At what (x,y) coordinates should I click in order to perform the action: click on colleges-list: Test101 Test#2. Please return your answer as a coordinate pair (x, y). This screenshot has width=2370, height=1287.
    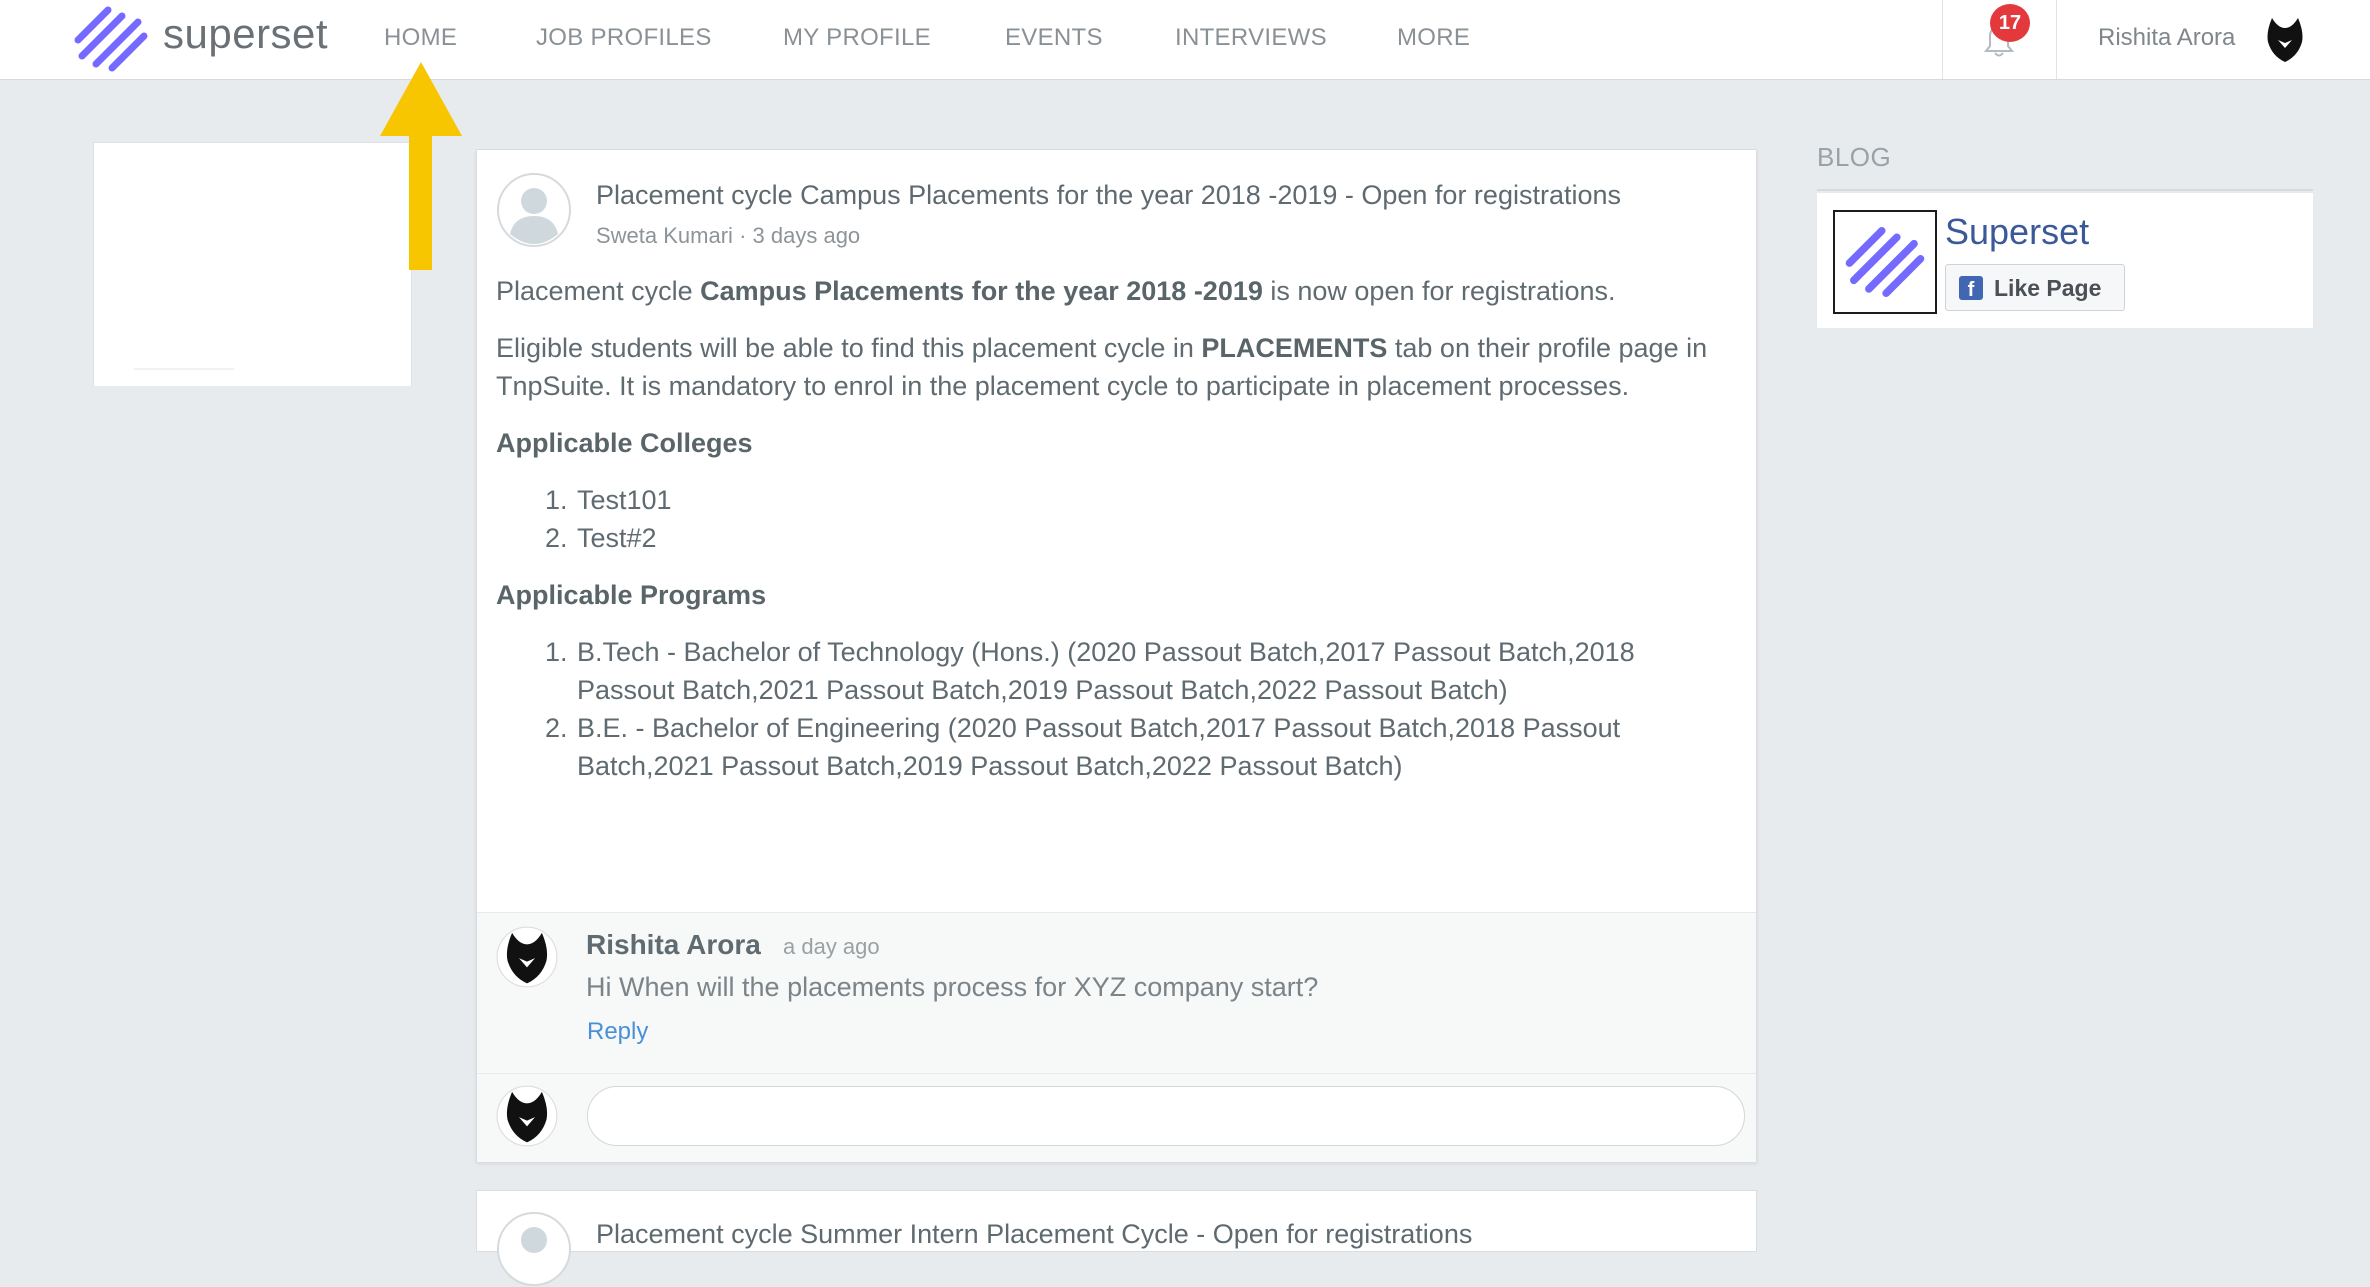
    Looking at the image, I should click on (1116, 519).